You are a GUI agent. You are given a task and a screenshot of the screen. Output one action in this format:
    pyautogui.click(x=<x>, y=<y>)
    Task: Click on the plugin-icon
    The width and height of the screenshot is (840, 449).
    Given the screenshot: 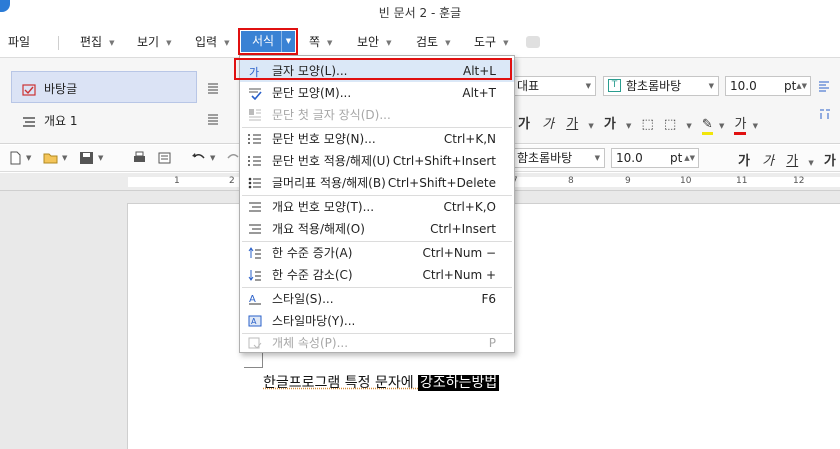 What is the action you would take?
    pyautogui.click(x=533, y=42)
    